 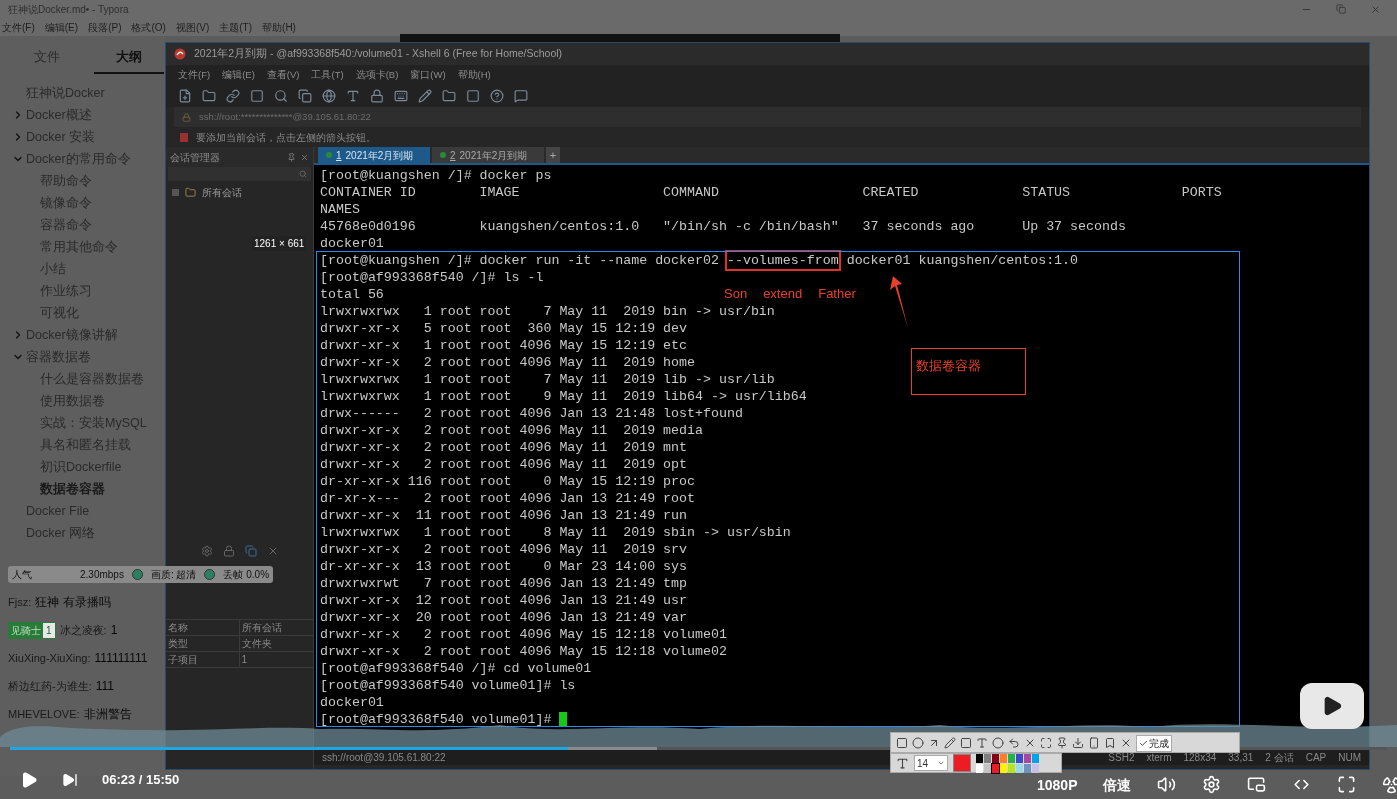 What do you see at coordinates (222, 192) in the screenshot?
I see `tree-item: 所有会话` at bounding box center [222, 192].